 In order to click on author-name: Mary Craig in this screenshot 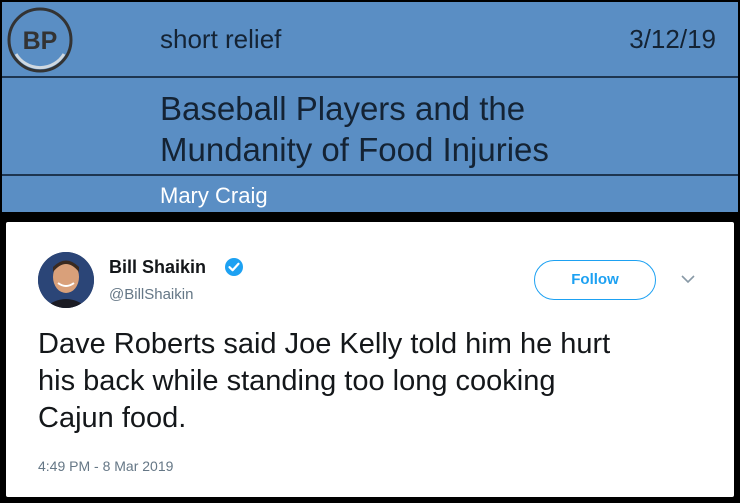, I will do `click(214, 196)`.